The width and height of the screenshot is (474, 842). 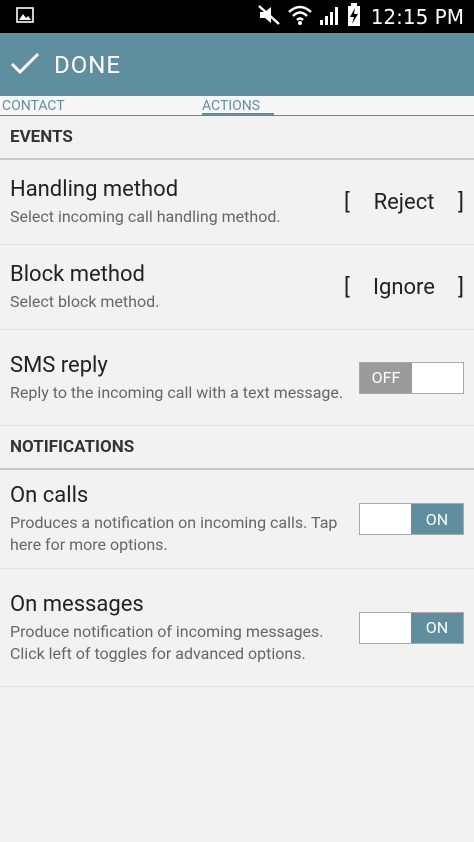 I want to click on block-method-value: [ Ignore ], so click(x=404, y=287).